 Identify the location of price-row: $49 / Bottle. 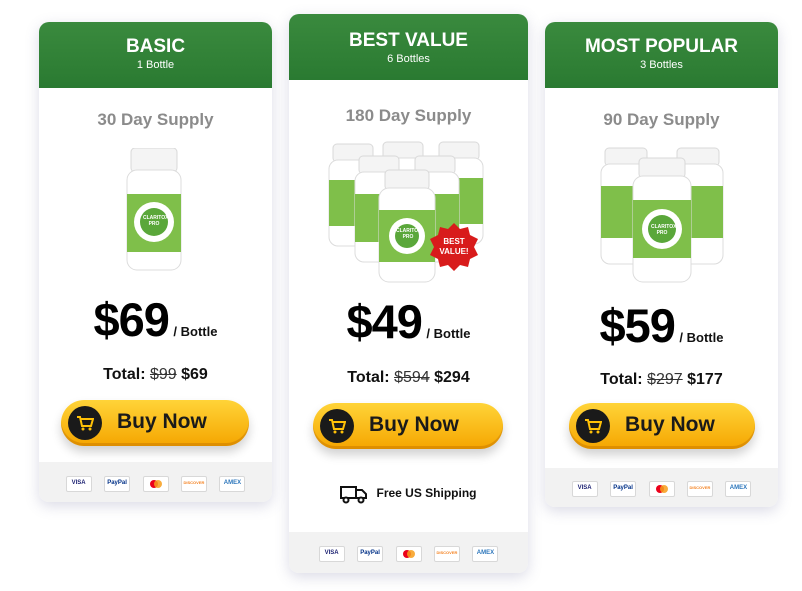
(408, 321).